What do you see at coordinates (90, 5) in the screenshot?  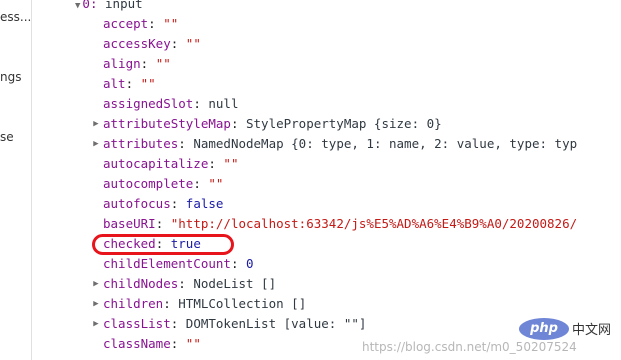 I see `root-index: 0:` at bounding box center [90, 5].